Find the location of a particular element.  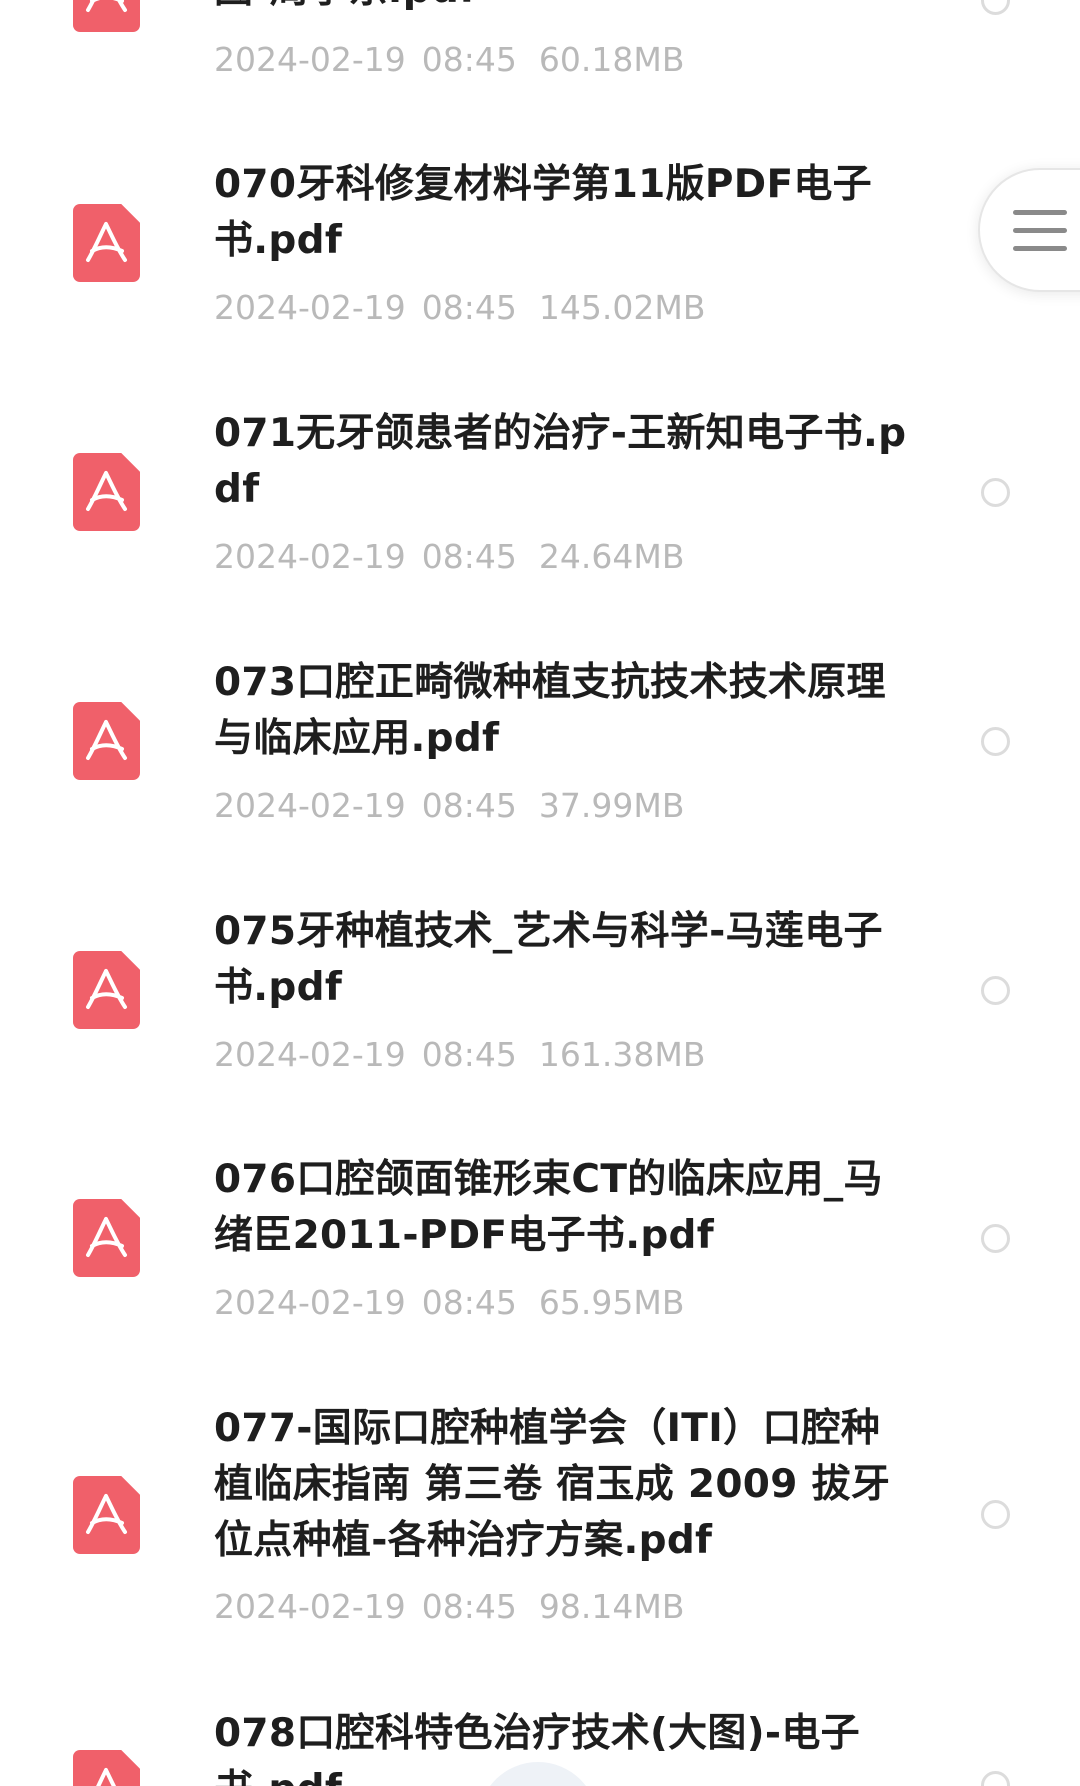

file-size: 98.14MB is located at coordinates (611, 1606).